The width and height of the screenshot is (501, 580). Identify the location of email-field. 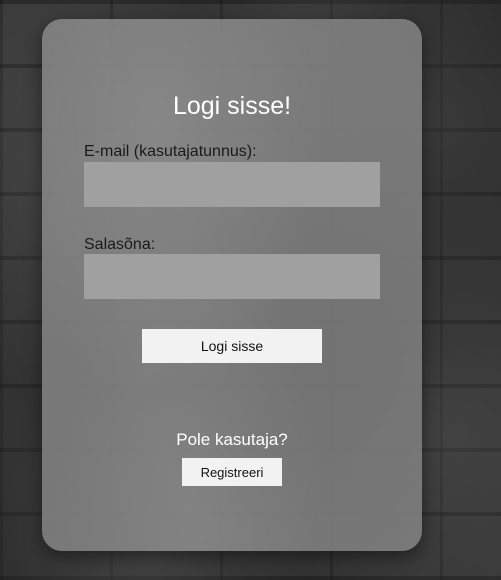
(232, 184).